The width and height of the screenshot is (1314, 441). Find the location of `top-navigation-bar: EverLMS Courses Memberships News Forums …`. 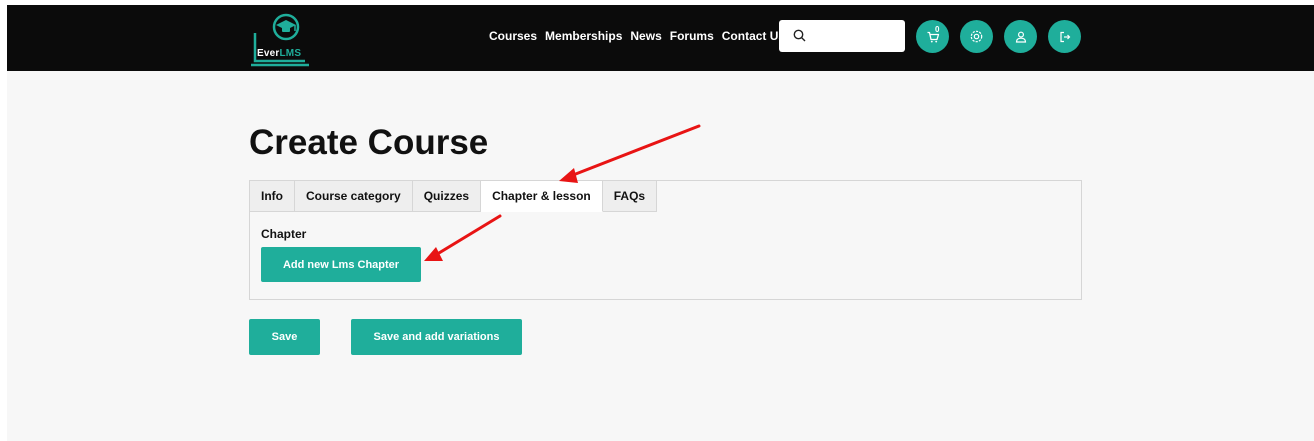

top-navigation-bar: EverLMS Courses Memberships News Forums … is located at coordinates (660, 38).